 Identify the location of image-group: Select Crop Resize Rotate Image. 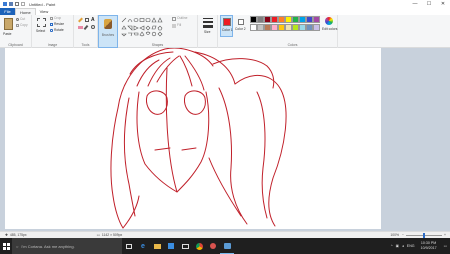
(53, 31).